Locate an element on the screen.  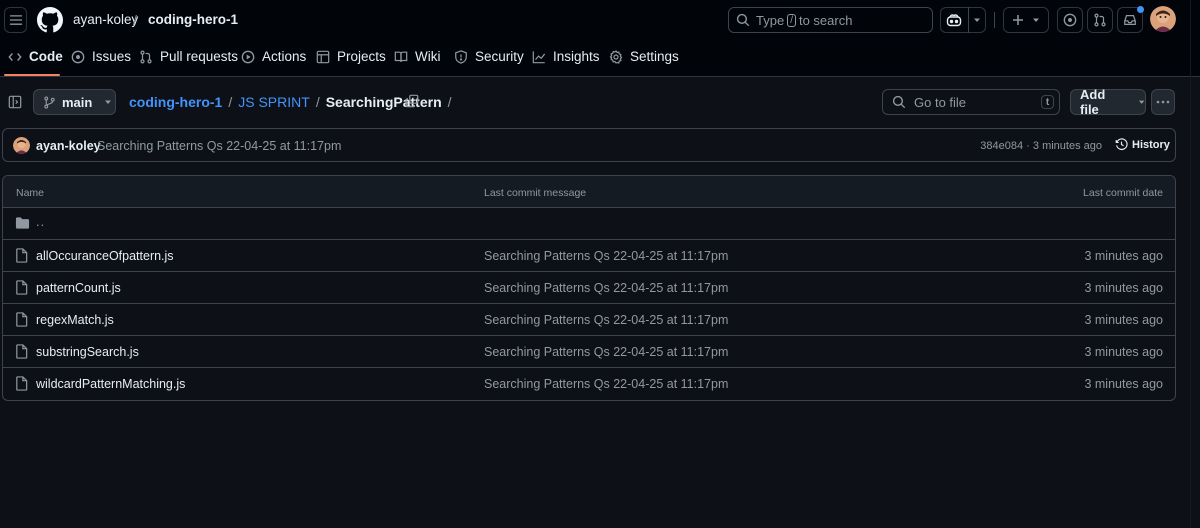
file-name-link: wildcardPatternMatching.js is located at coordinates (110, 384).